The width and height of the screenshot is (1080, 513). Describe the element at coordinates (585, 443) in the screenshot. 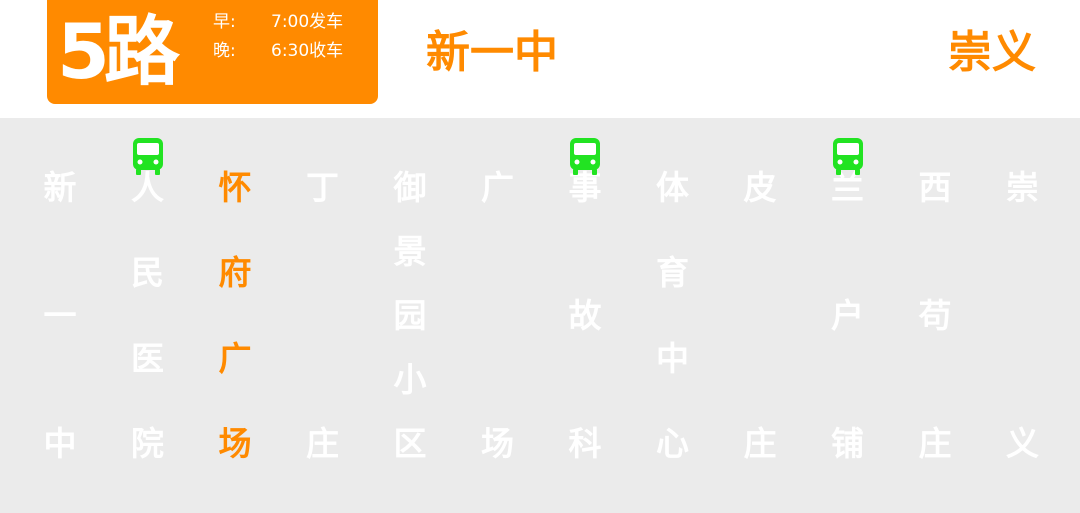

I see `stop-char: 科` at that location.